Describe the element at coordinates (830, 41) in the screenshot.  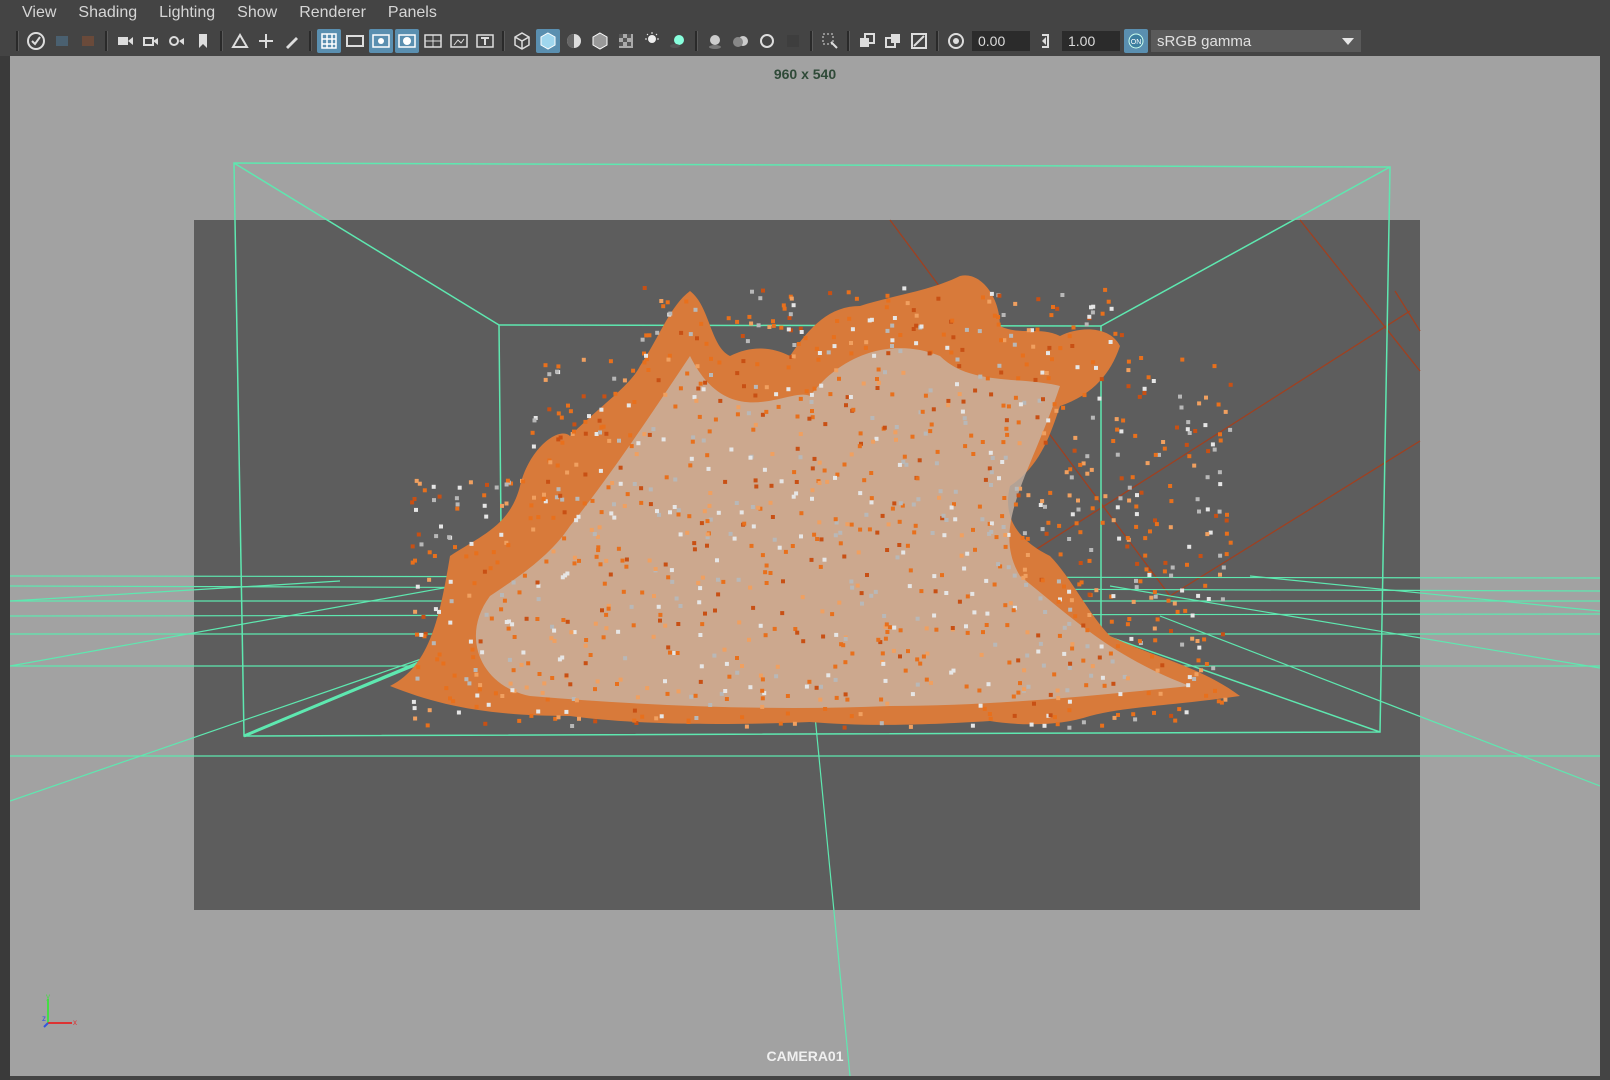
I see `isolate-select-icon` at that location.